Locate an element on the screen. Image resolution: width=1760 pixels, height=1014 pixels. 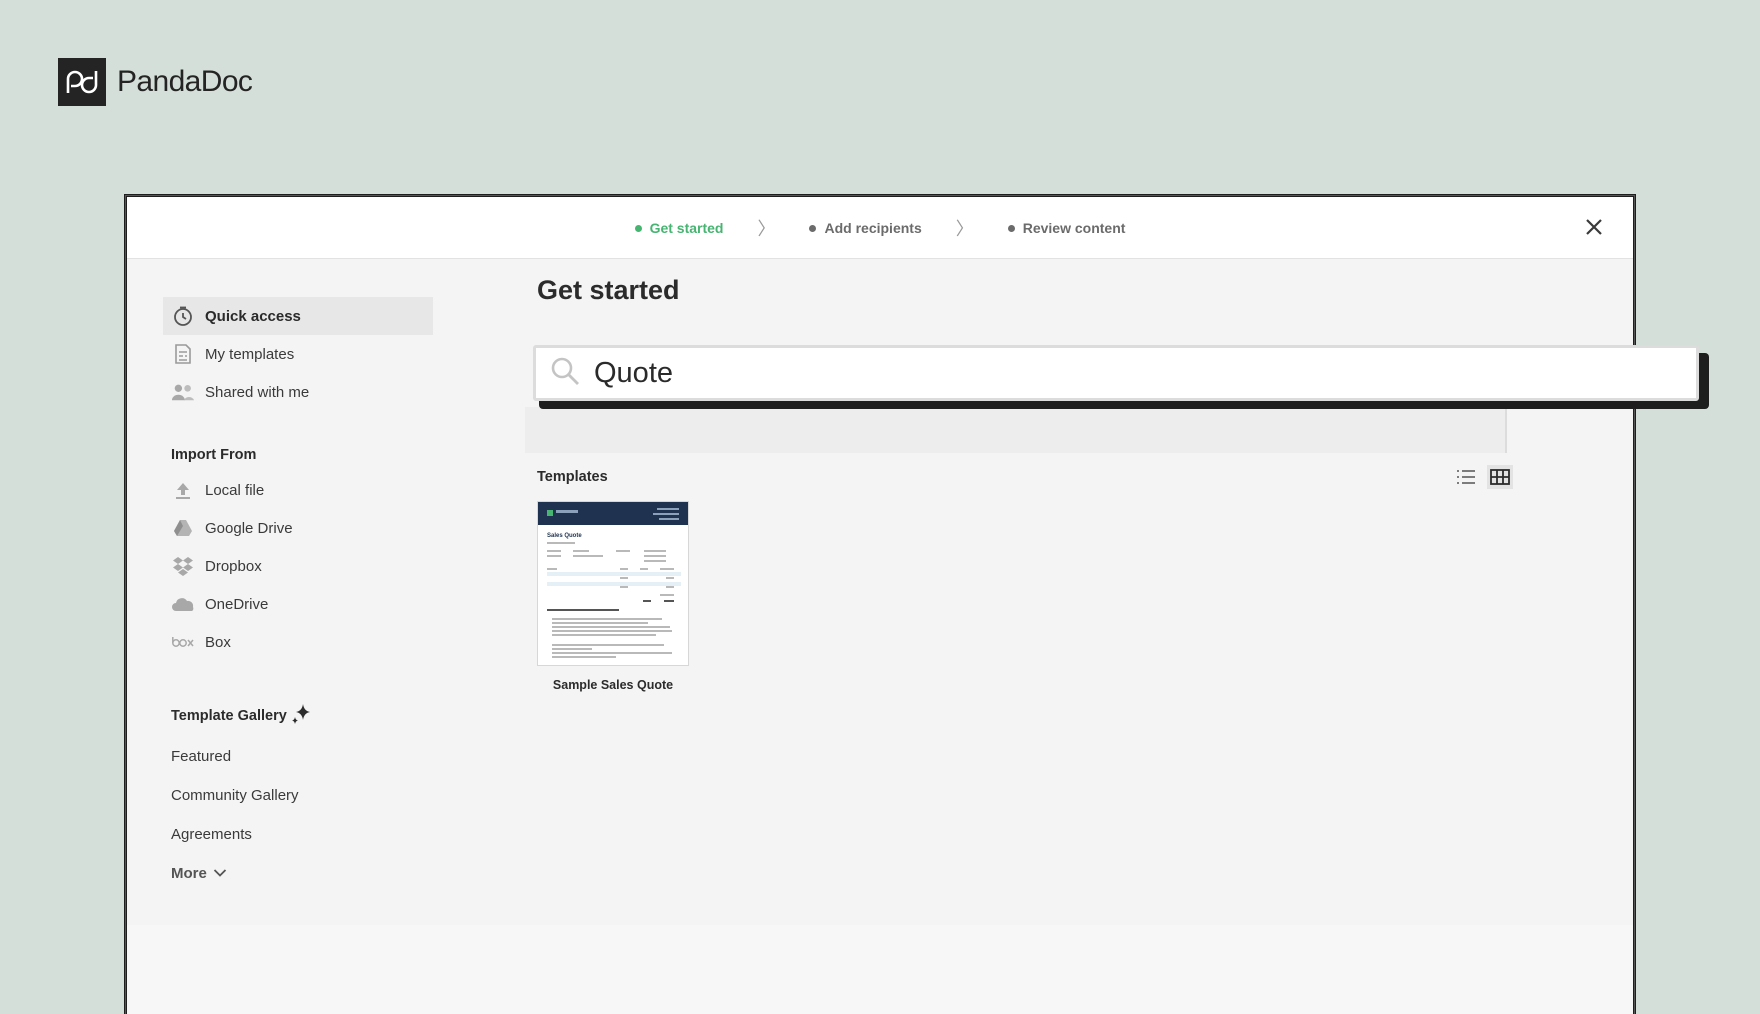
template-icon is located at coordinates (183, 354).